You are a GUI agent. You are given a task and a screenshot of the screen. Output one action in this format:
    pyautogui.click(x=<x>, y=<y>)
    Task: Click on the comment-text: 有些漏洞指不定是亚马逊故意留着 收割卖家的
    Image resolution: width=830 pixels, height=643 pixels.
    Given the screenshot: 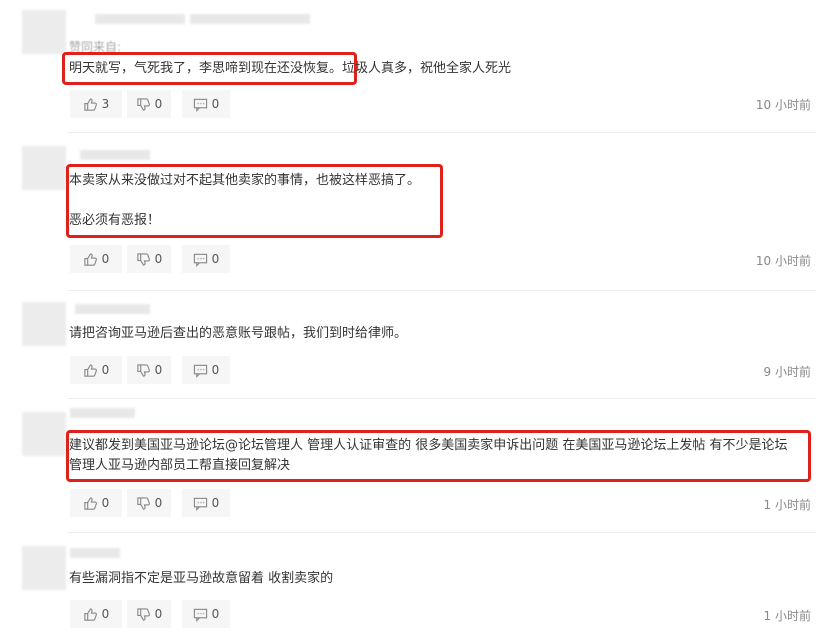 What is the action you would take?
    pyautogui.click(x=201, y=578)
    